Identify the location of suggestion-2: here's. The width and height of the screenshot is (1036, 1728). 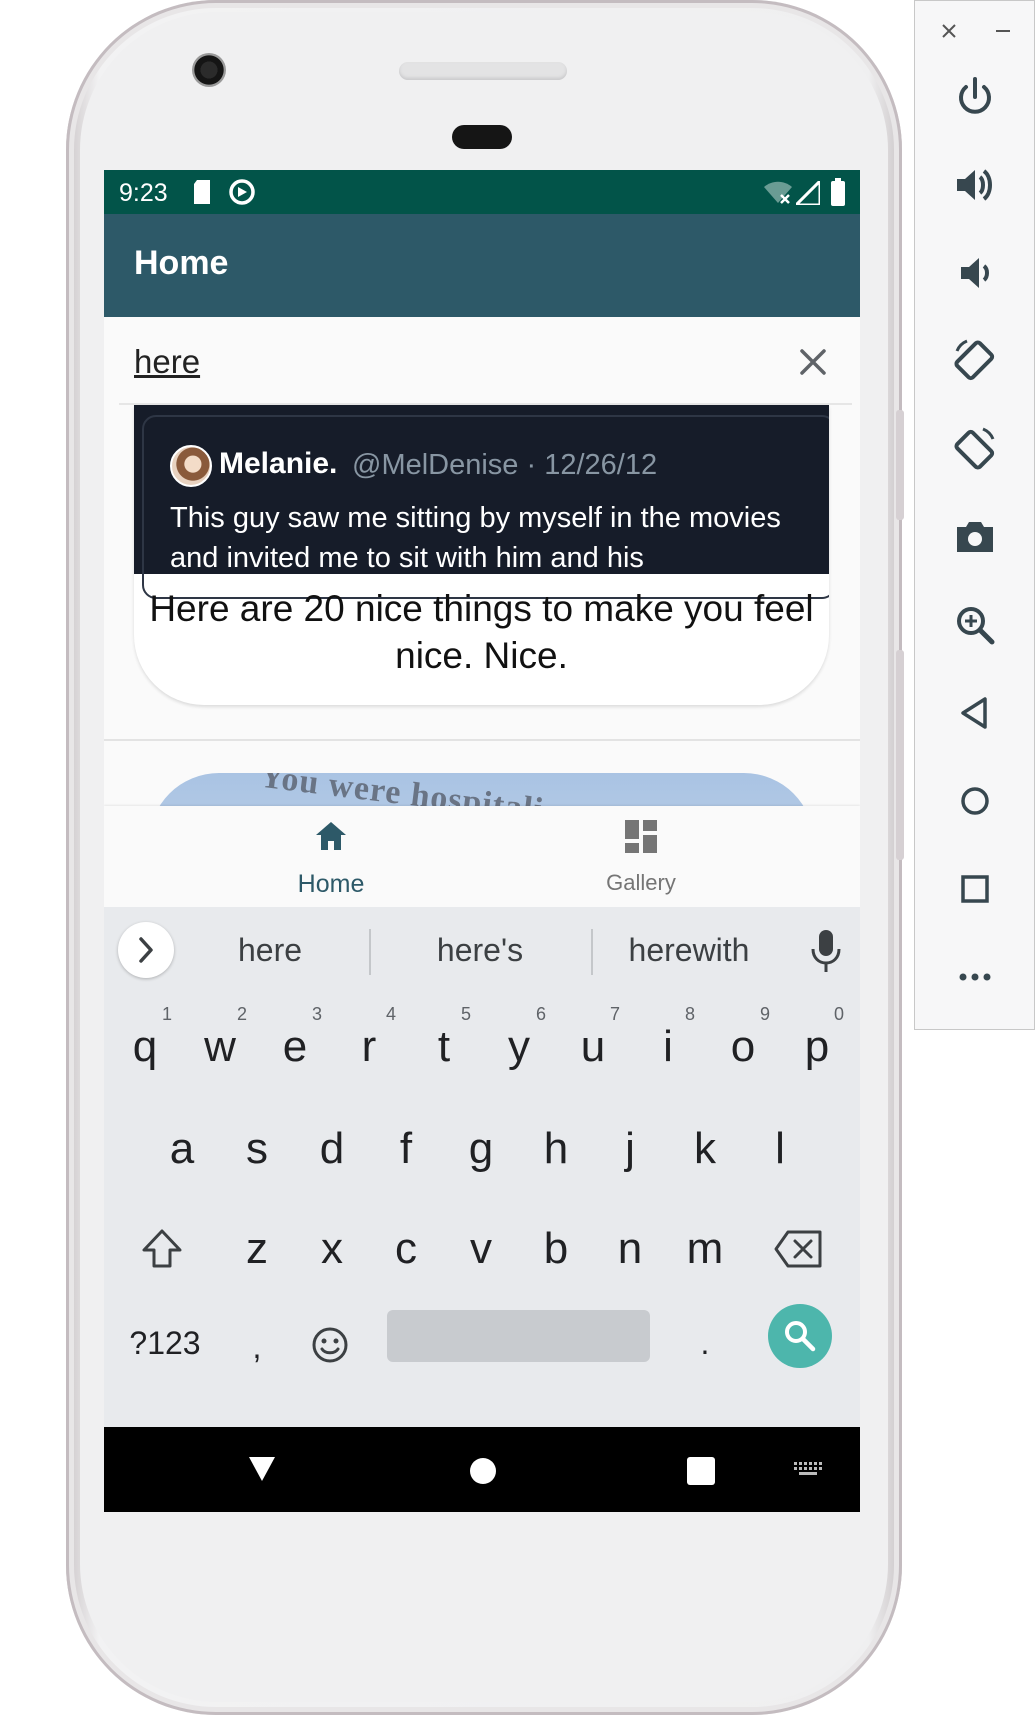
(480, 950).